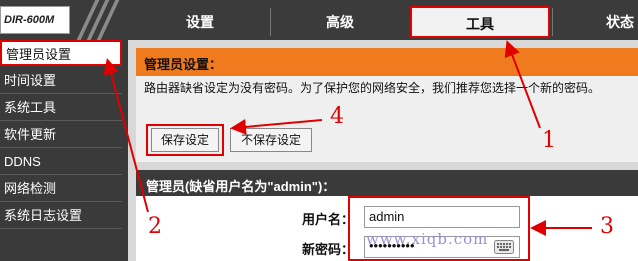  Describe the element at coordinates (607, 226) in the screenshot. I see `annotation-number-3: 3` at that location.